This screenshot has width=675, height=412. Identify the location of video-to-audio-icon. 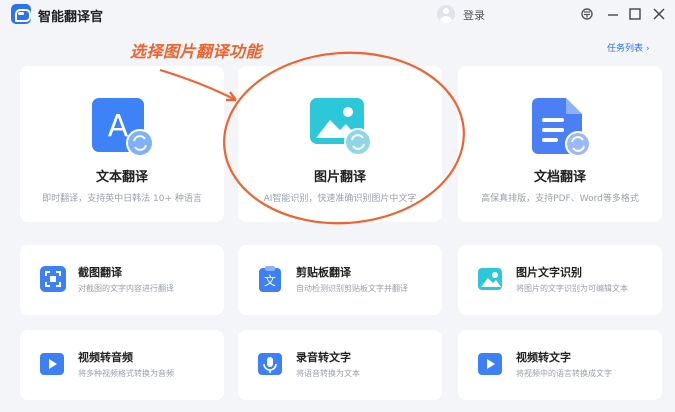
(53, 364).